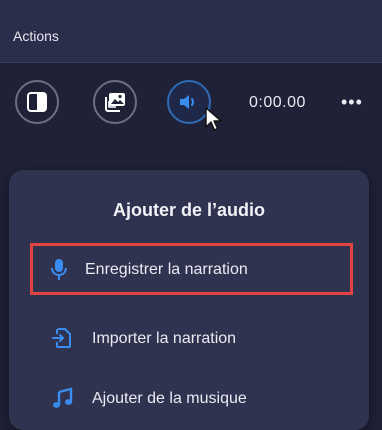 The width and height of the screenshot is (382, 430). Describe the element at coordinates (352, 102) in the screenshot. I see `more-options-button: •••` at that location.